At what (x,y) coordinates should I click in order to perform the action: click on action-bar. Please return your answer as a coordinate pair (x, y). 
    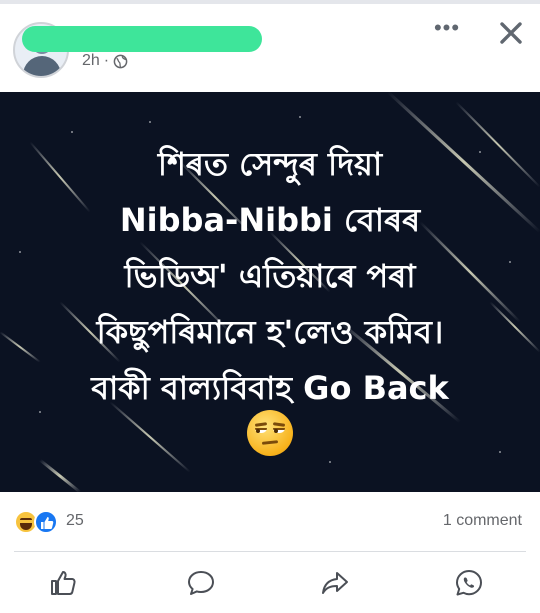
    Looking at the image, I should click on (270, 582).